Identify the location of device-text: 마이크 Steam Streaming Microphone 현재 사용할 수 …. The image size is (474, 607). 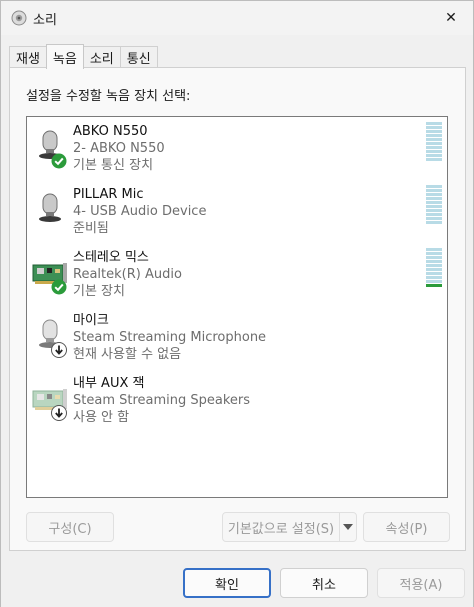
(169, 337).